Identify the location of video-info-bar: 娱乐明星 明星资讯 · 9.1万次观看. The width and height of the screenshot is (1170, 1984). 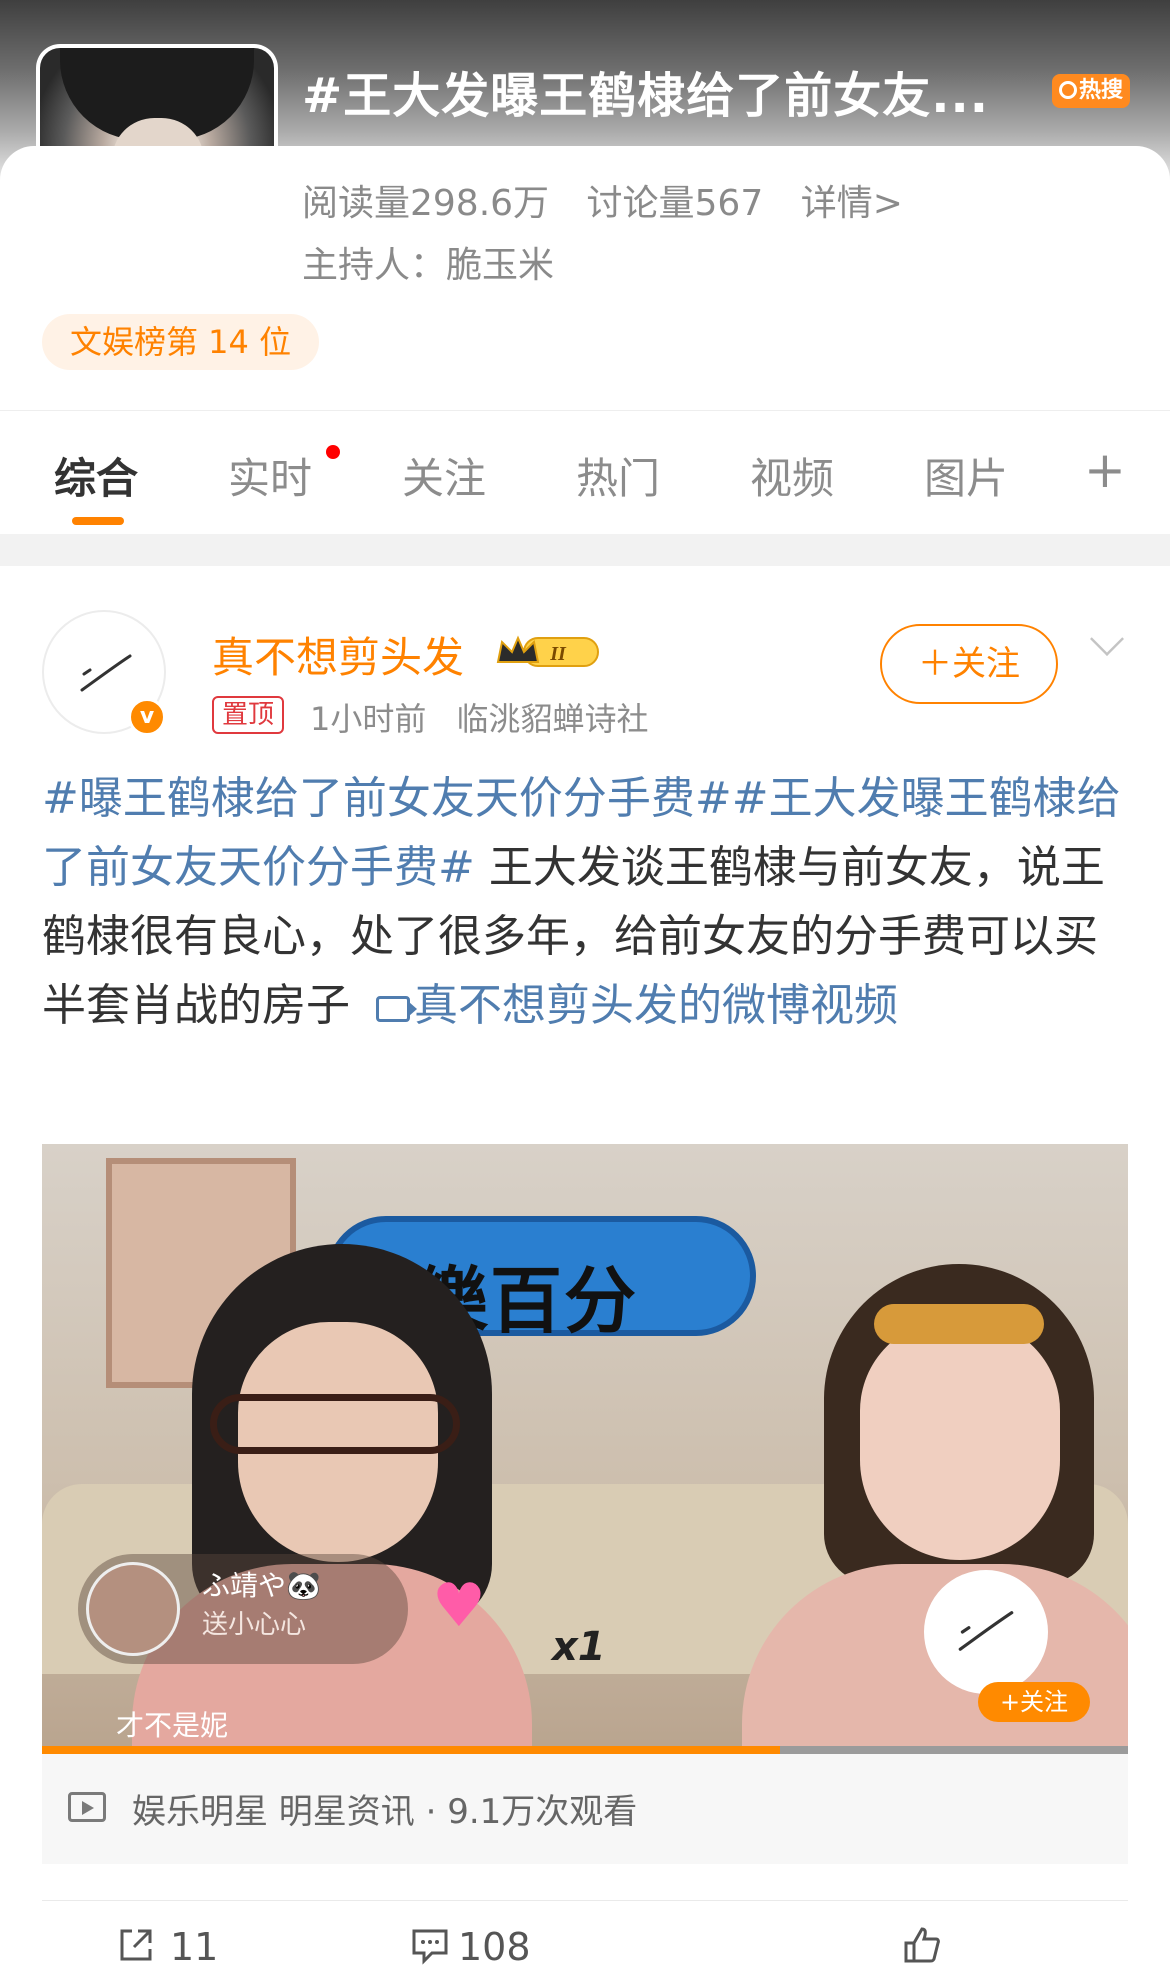
(585, 1809).